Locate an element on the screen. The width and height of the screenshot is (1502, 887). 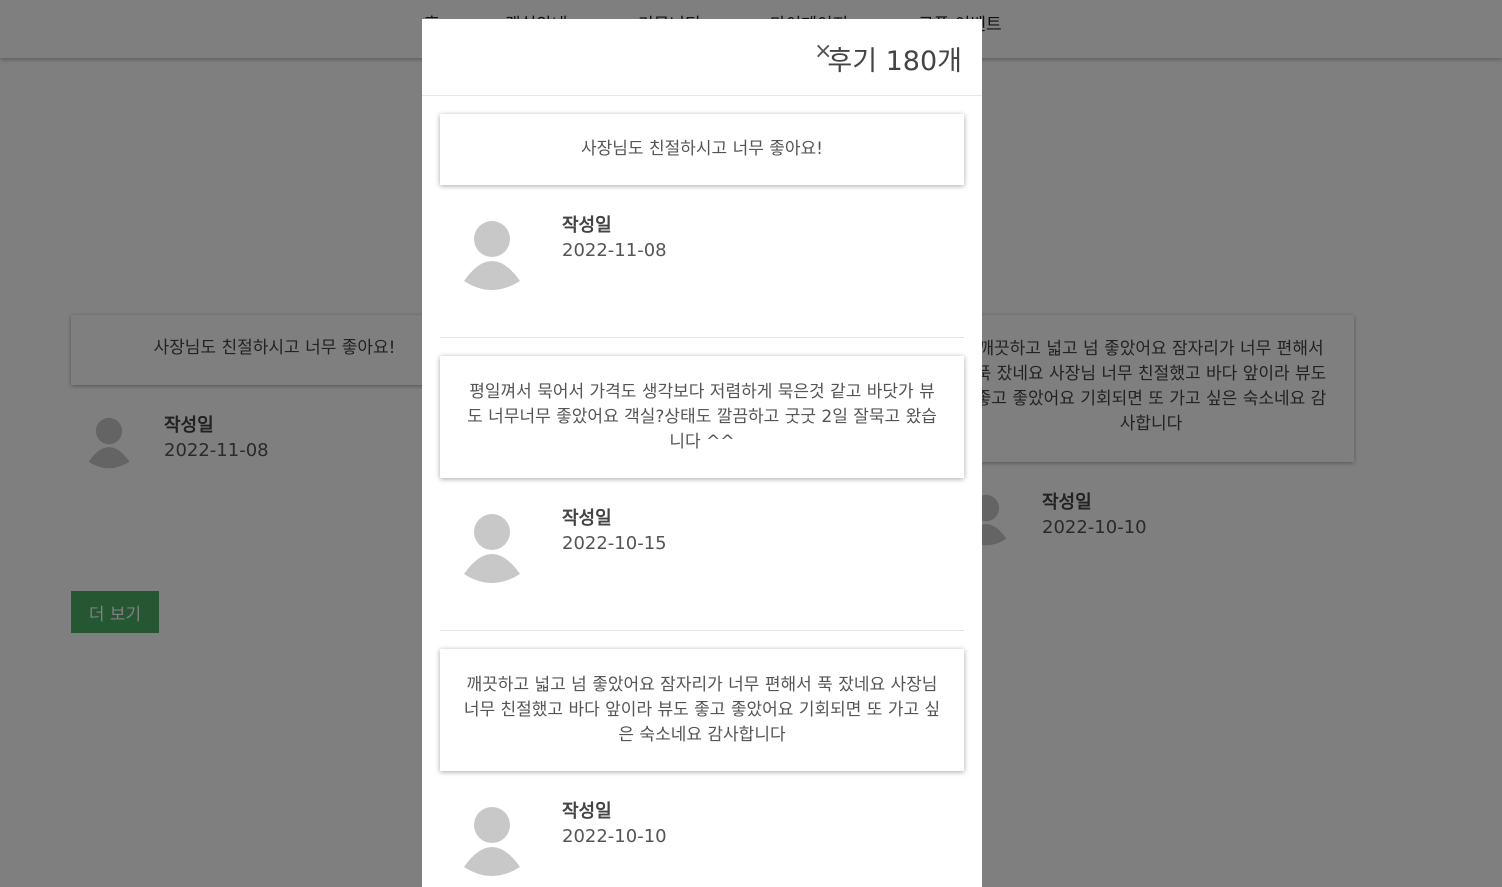
modal-header: × 후기 180개 is located at coordinates (702, 57).